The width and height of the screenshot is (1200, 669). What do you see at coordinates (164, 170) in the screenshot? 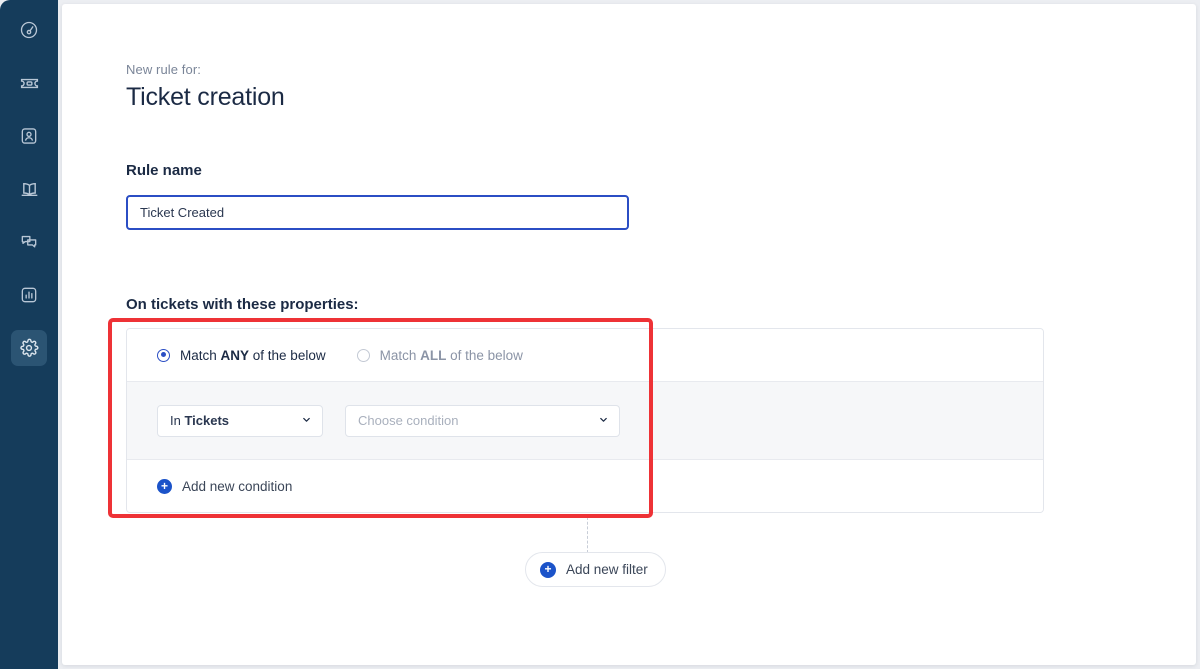
I see `rule-name-label: Rule name` at bounding box center [164, 170].